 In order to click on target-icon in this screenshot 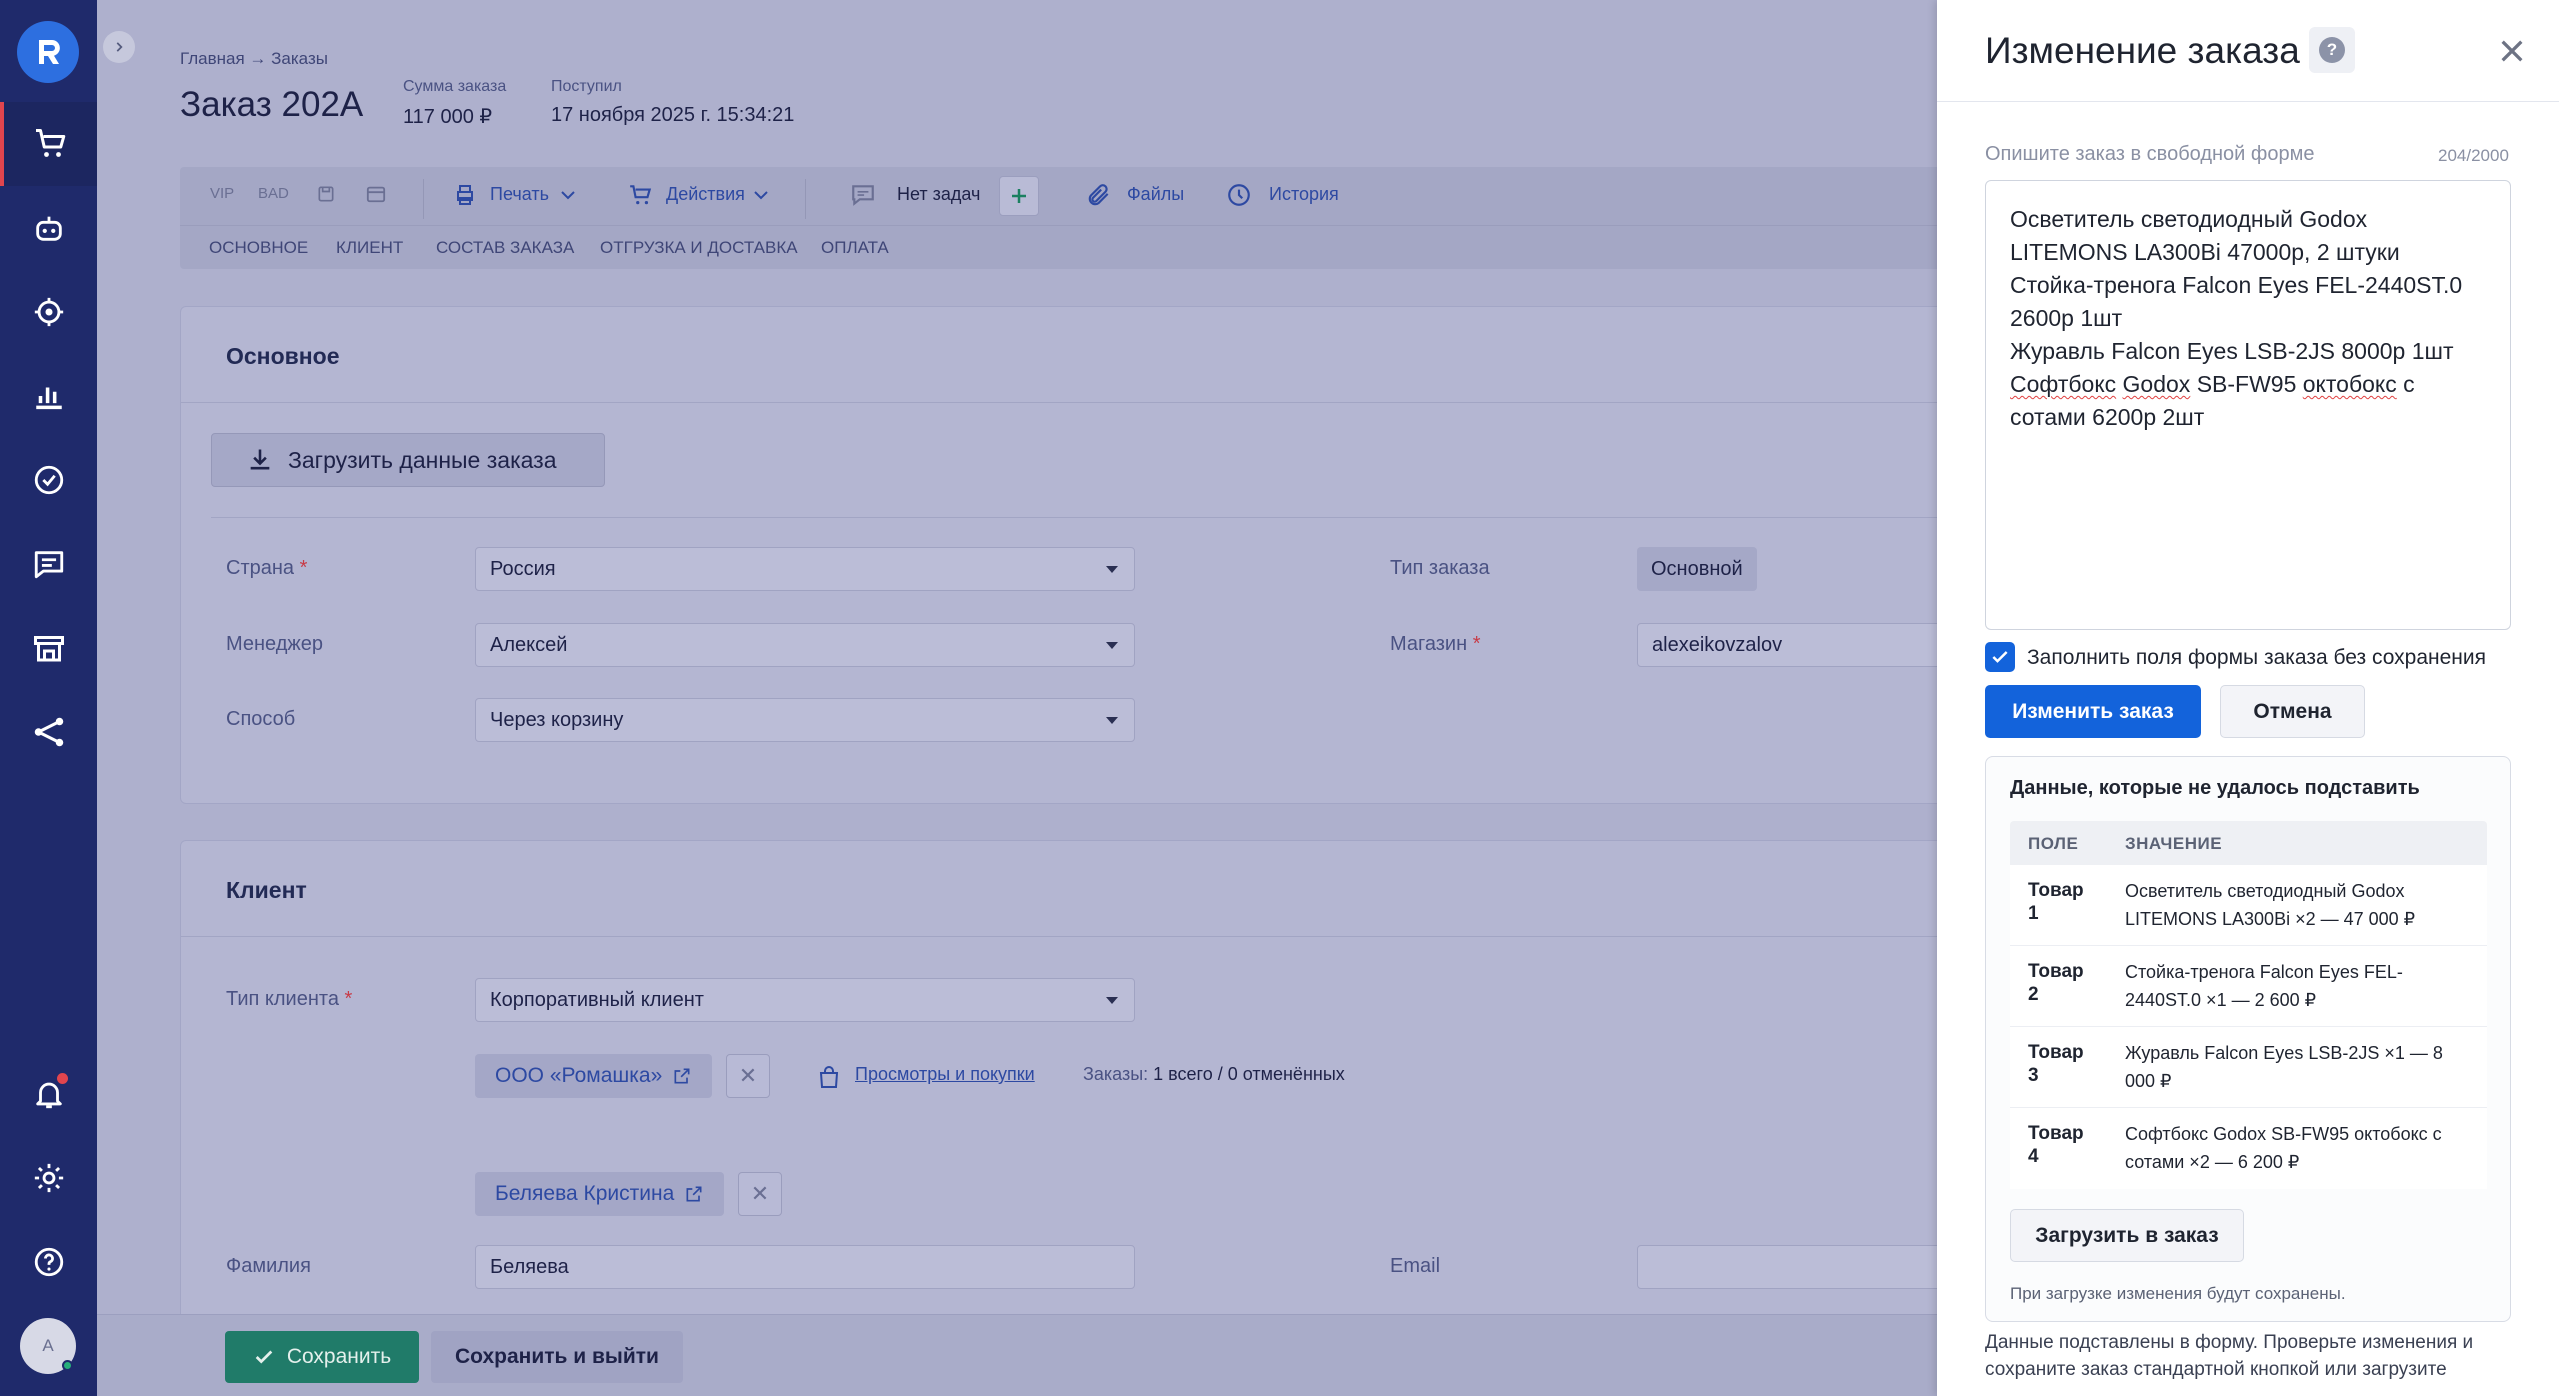, I will do `click(48, 312)`.